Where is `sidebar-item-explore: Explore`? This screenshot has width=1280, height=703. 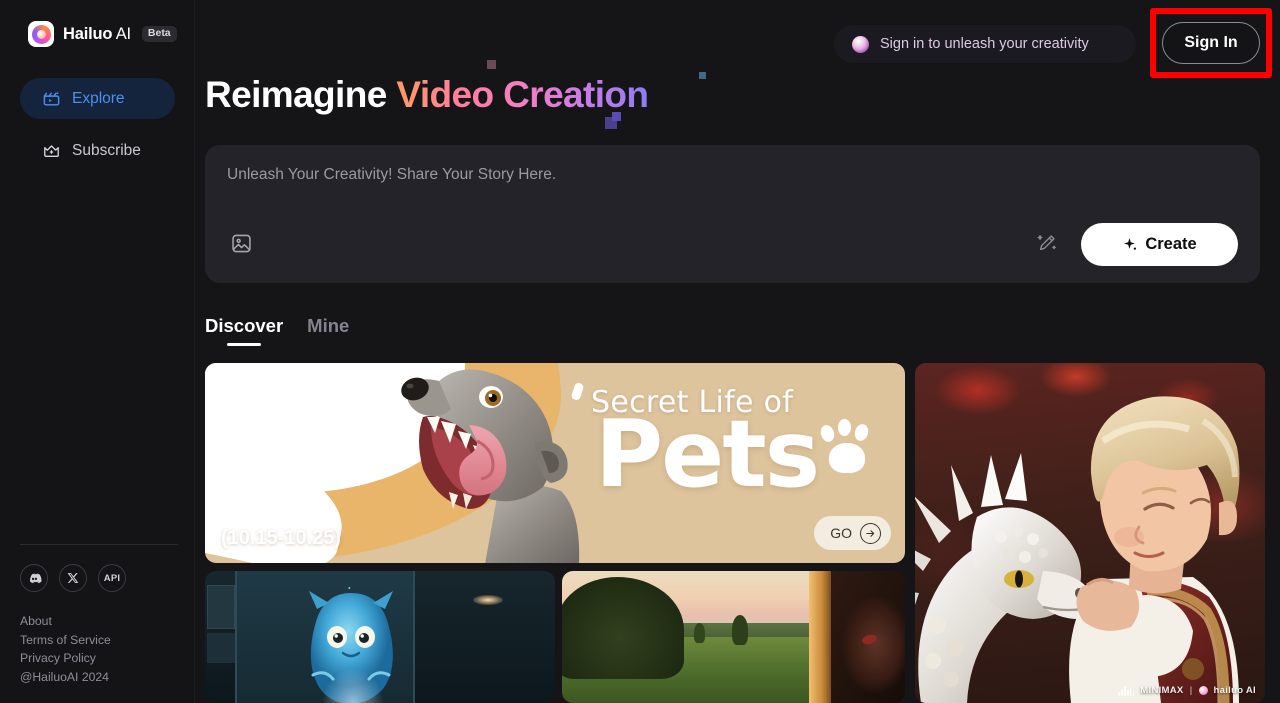
sidebar-item-explore: Explore is located at coordinates (97, 98).